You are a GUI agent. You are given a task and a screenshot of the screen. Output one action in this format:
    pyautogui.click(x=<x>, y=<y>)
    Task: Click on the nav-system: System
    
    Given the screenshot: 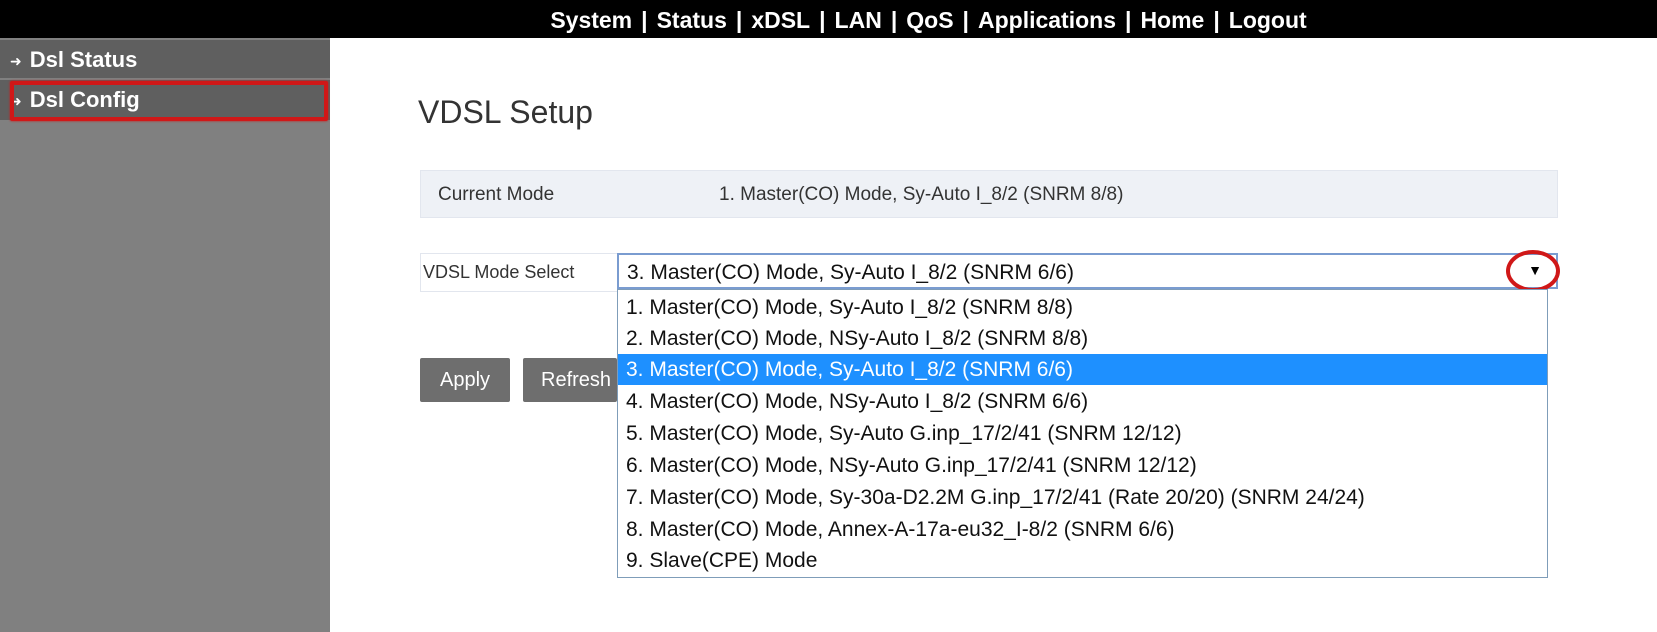 What is the action you would take?
    pyautogui.click(x=591, y=20)
    